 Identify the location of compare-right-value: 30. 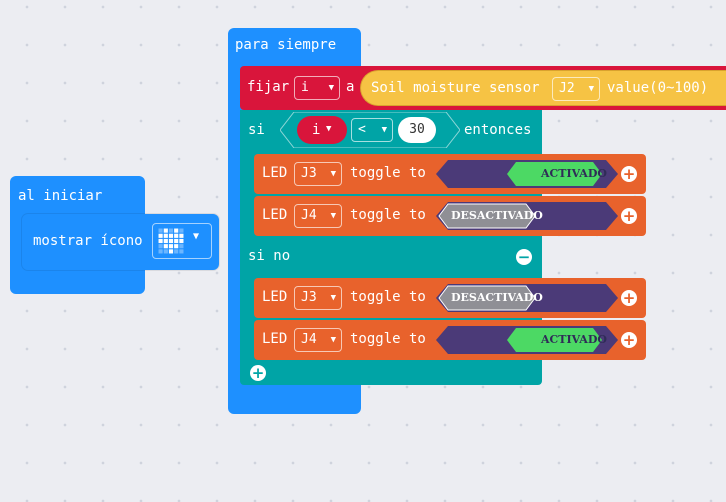
(417, 130).